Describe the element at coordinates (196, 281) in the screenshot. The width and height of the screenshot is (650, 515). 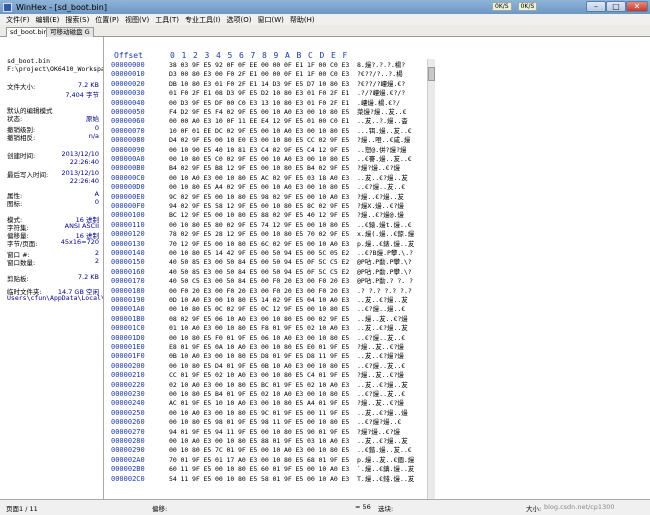
I see `hex-byte: C5` at that location.